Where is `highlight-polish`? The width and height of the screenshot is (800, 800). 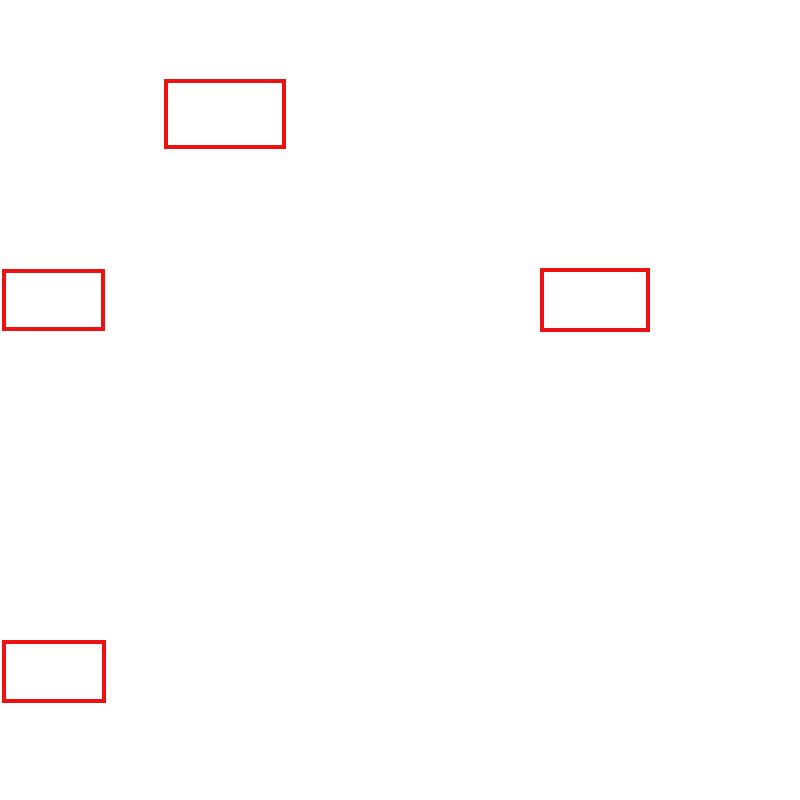
highlight-polish is located at coordinates (53, 300).